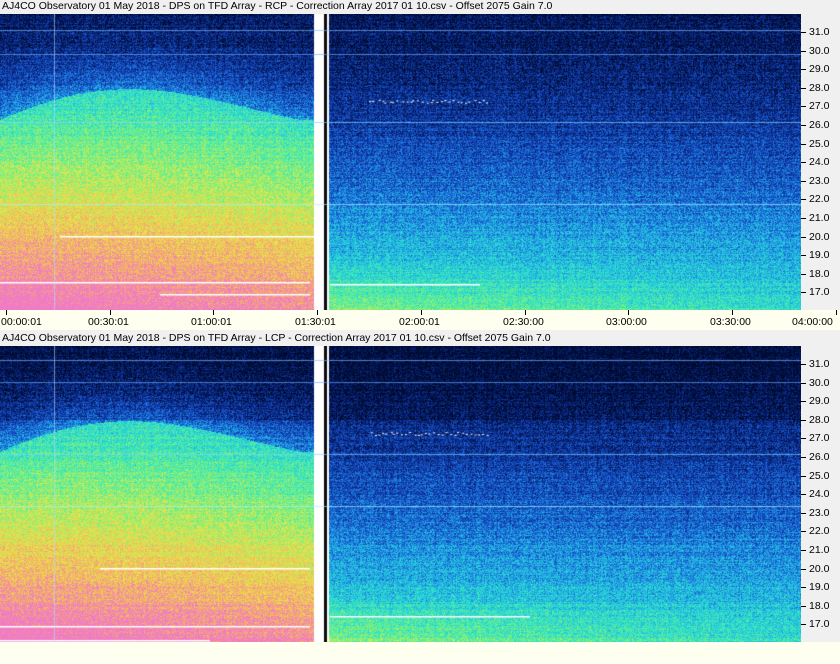  I want to click on time-tick-label: 02:30:00, so click(523, 322).